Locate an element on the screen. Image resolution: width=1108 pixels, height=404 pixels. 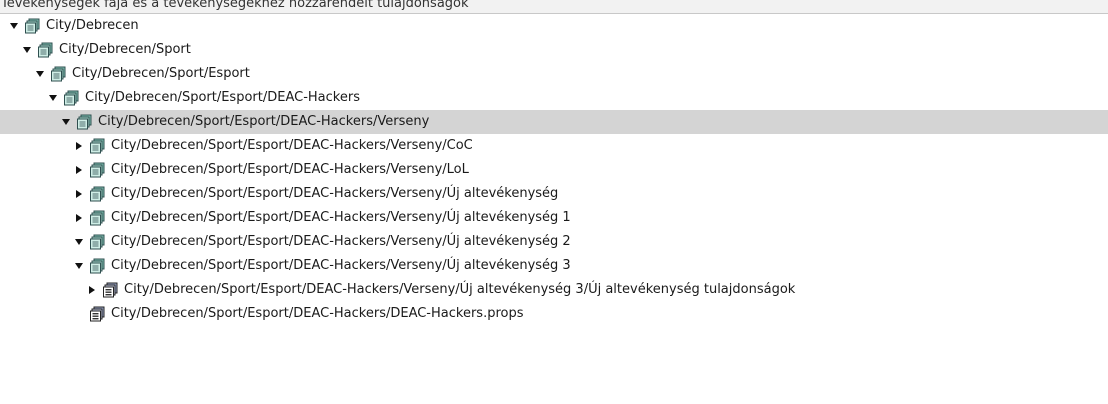
tree-node-label: City/Debrecen/Sport/Esport is located at coordinates (161, 73).